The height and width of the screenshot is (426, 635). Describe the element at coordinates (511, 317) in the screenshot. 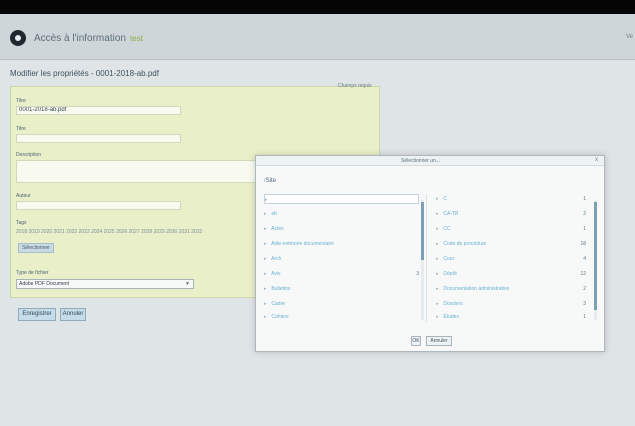

I see `list-item: ▸ Études 1` at that location.